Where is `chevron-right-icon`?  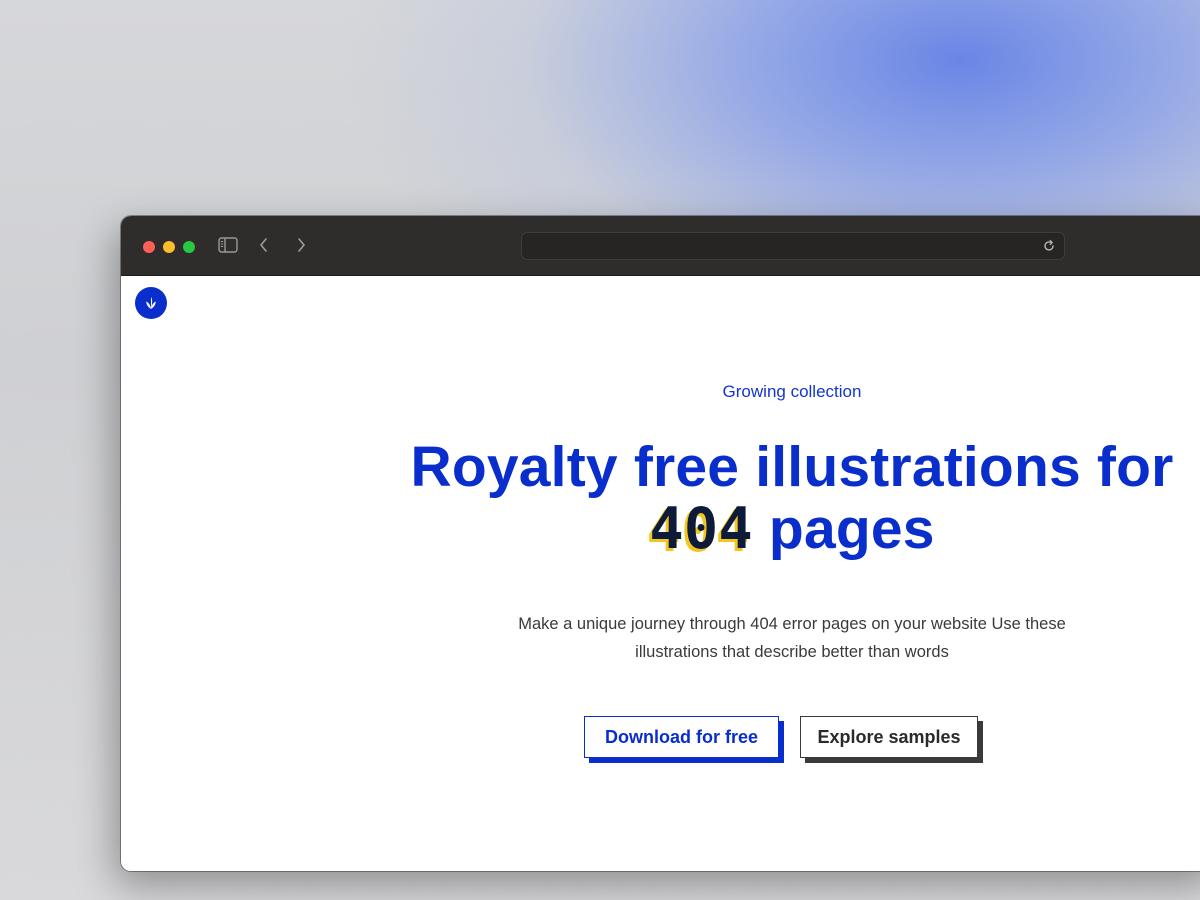
chevron-right-icon is located at coordinates (301, 245).